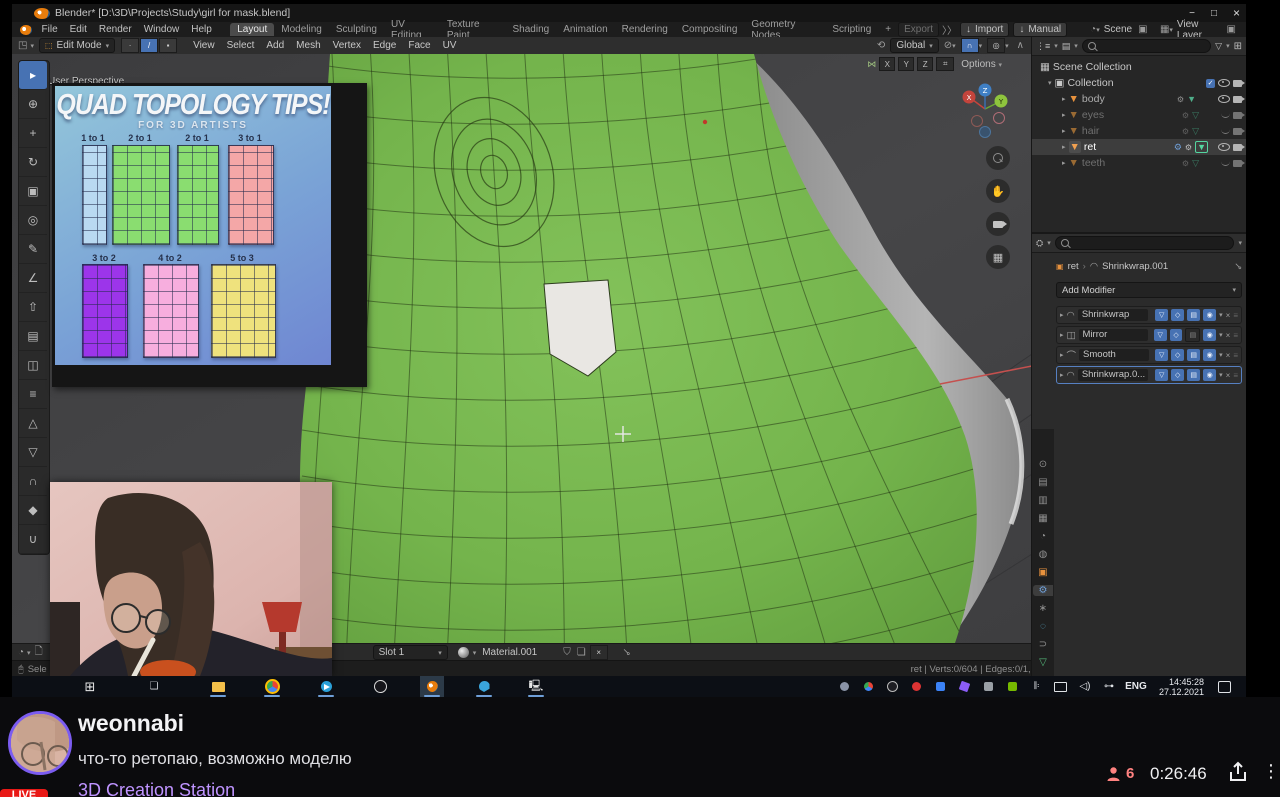 Image resolution: width=1280 pixels, height=797 pixels. Describe the element at coordinates (851, 29) in the screenshot. I see `tab-workspace-scripting: Scripting` at that location.